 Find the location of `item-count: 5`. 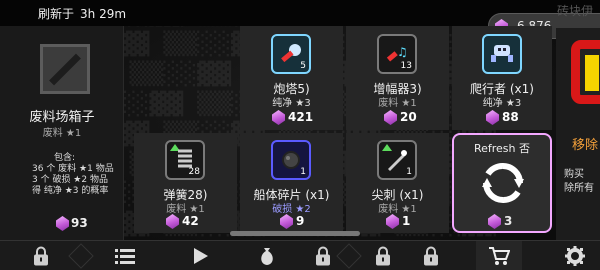

item-count: 5 is located at coordinates (303, 66).